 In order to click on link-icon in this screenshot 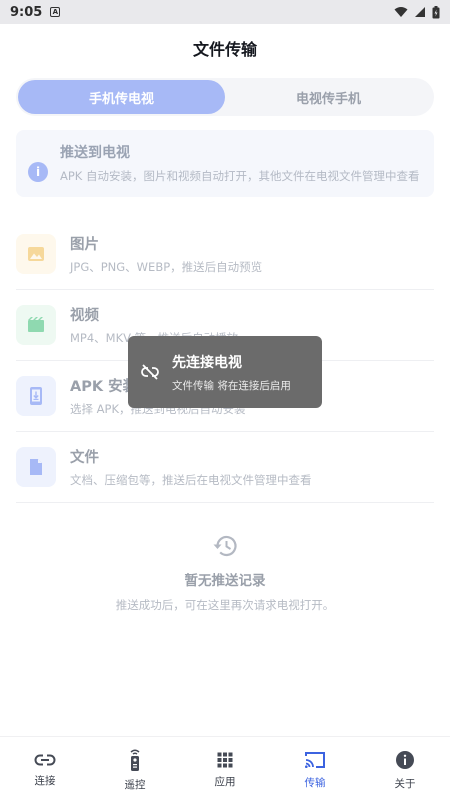, I will do `click(45, 760)`.